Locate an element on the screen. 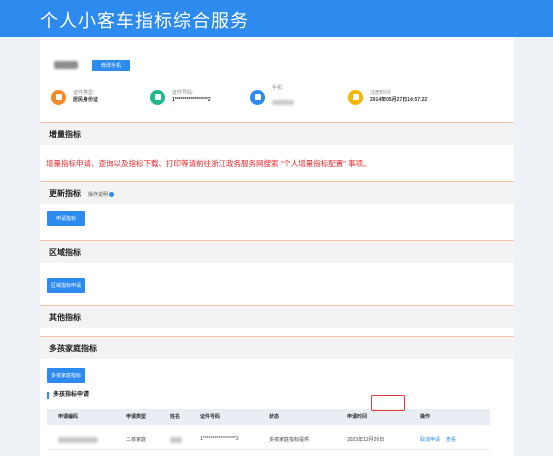 Image resolution: width=553 pixels, height=456 pixels. table-header: 申请编码 申请类型 姓名 证件号码 状态 申请时间 操作 is located at coordinates (268, 417).